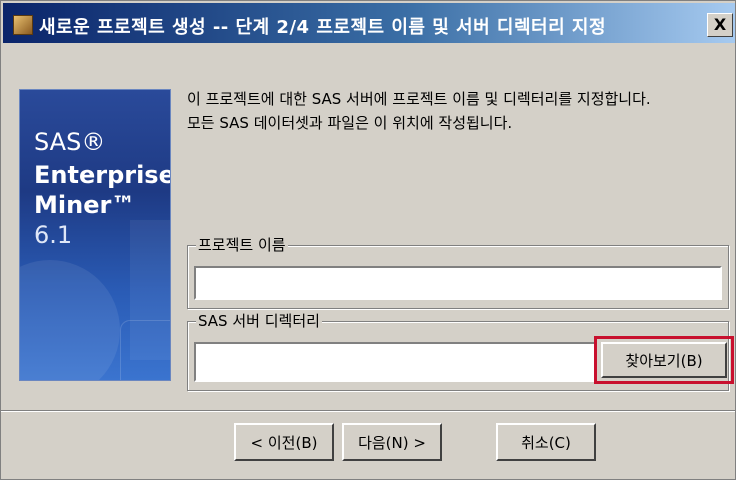 The width and height of the screenshot is (736, 480). I want to click on decorative-shape, so click(70, 320).